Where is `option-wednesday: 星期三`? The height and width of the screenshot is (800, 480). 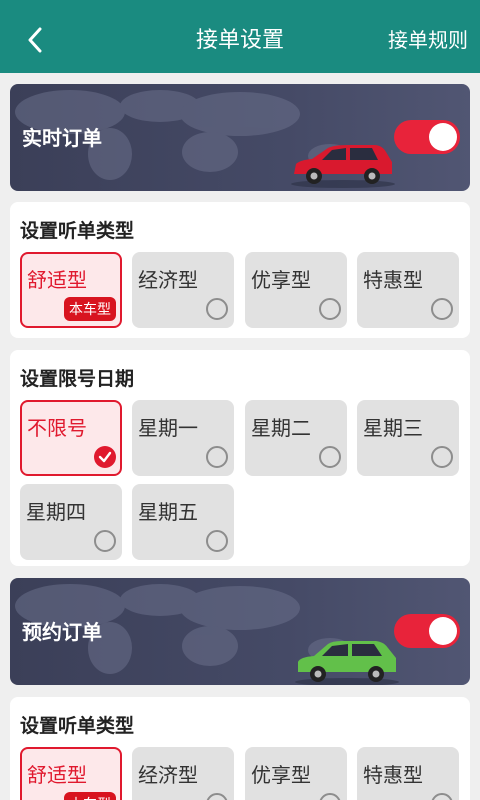
option-wednesday: 星期三 is located at coordinates (408, 438).